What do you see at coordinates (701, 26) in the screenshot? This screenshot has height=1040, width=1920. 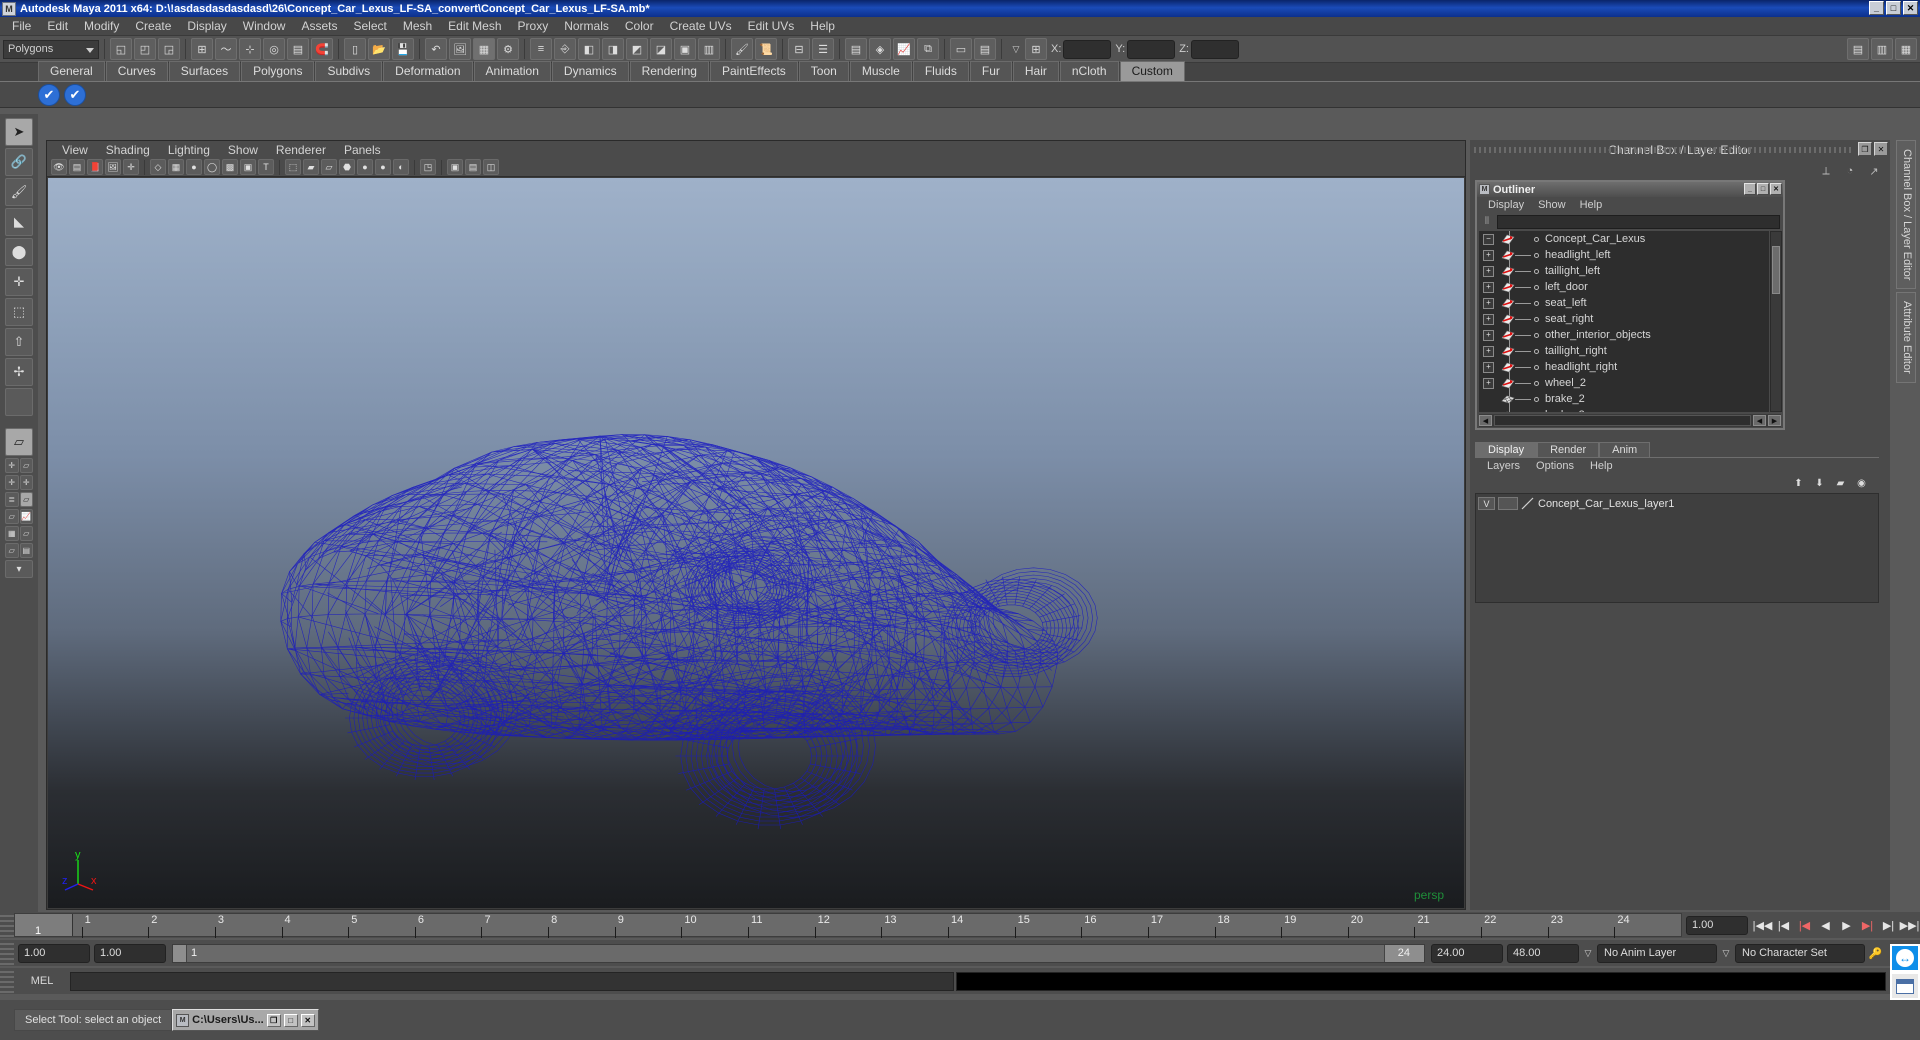 I see `menu-item-create-uvs: Create UVs` at bounding box center [701, 26].